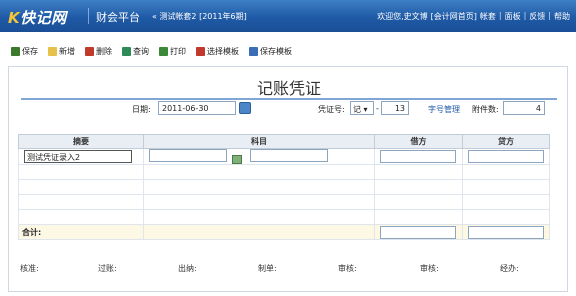 The image size is (576, 296). Describe the element at coordinates (362, 108) in the screenshot. I see `voucher-type-select: 记 ▾` at that location.